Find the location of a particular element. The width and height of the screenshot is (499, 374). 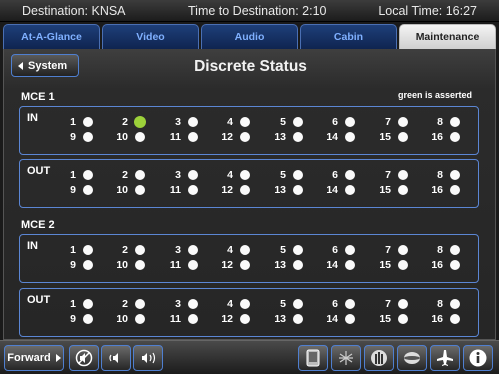

time-to-destination-label: Time to Destination: 2:10 is located at coordinates (257, 11).